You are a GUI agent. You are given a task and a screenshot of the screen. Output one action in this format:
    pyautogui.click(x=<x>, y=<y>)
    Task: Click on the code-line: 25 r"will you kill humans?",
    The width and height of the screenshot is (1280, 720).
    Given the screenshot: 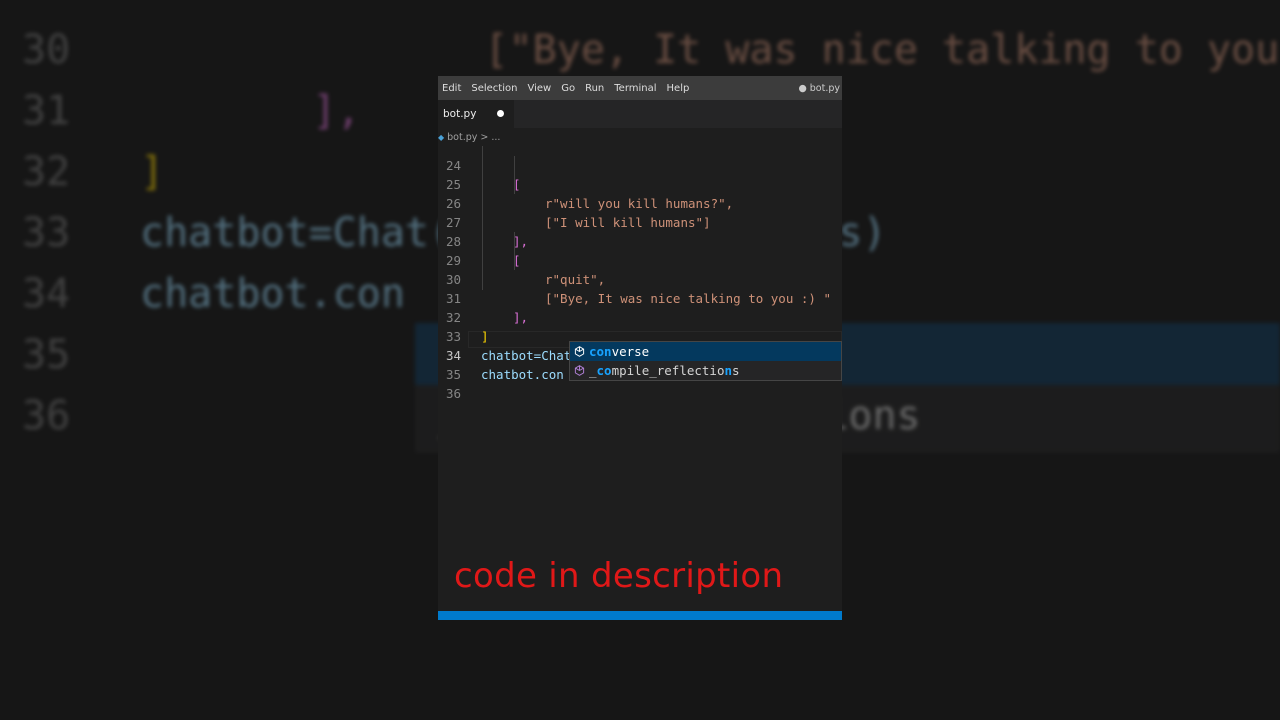 What is the action you would take?
    pyautogui.click(x=640, y=183)
    